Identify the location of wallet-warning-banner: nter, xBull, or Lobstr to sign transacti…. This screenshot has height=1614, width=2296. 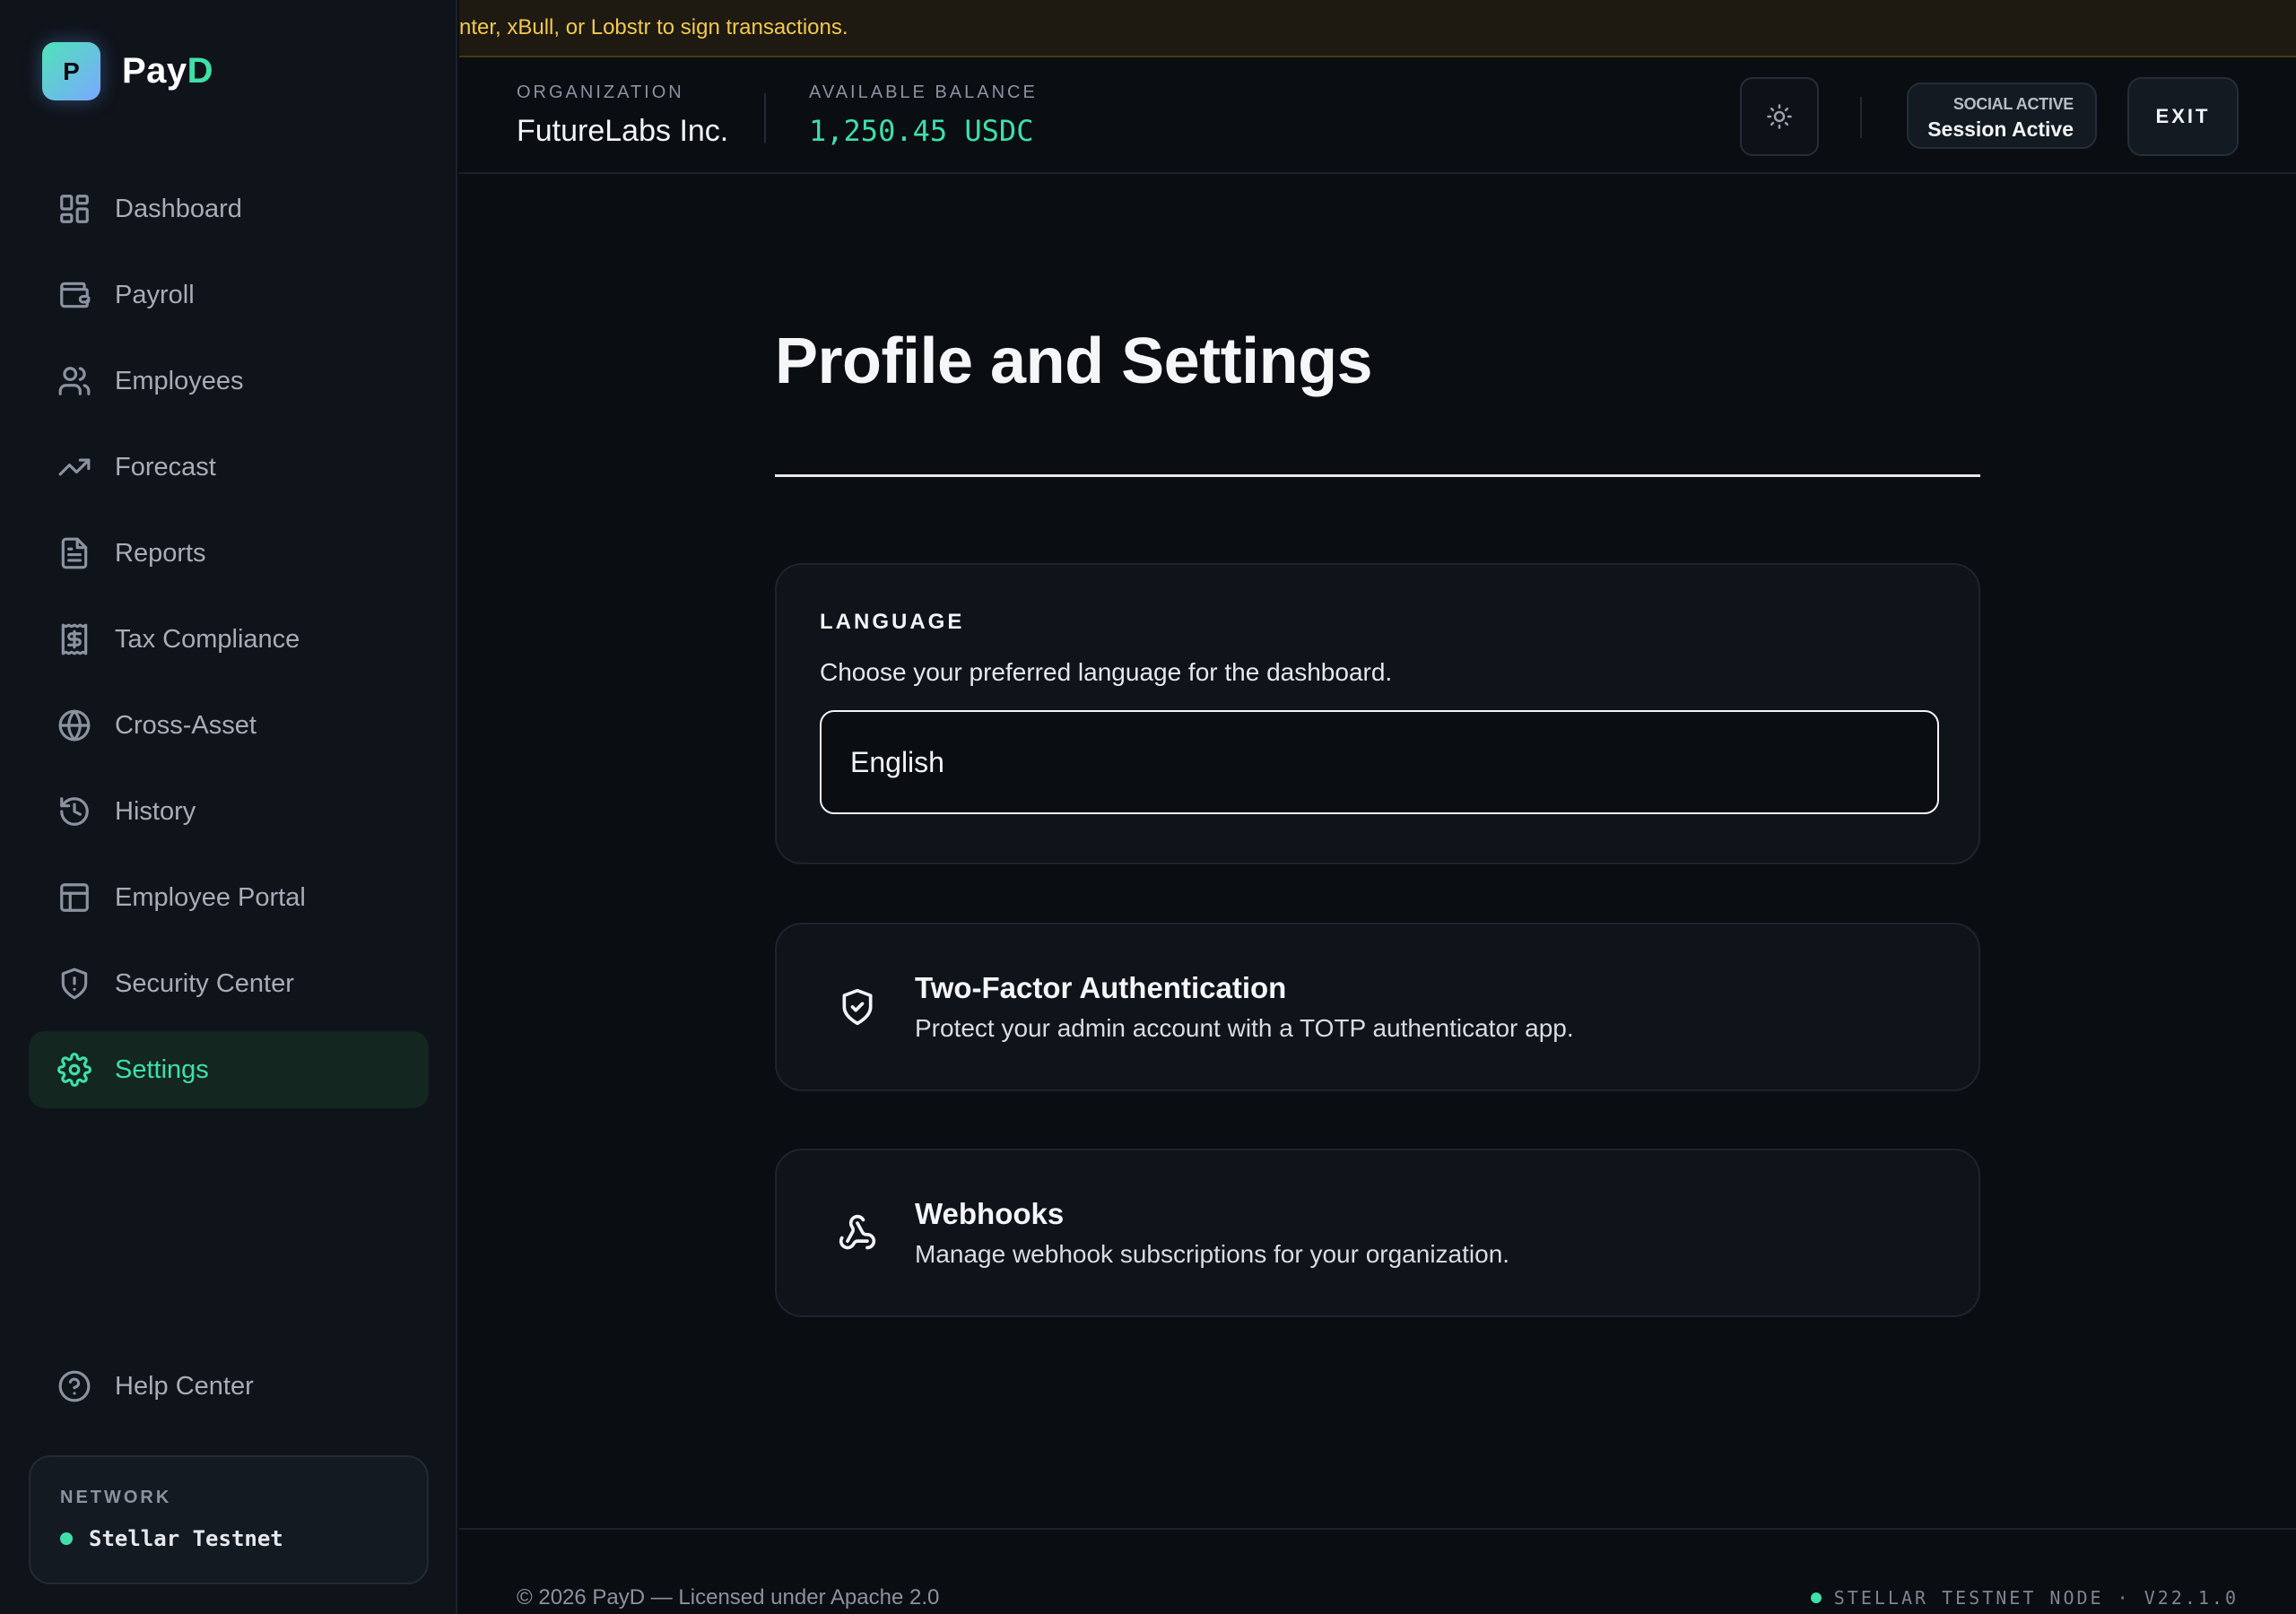
(1377, 28).